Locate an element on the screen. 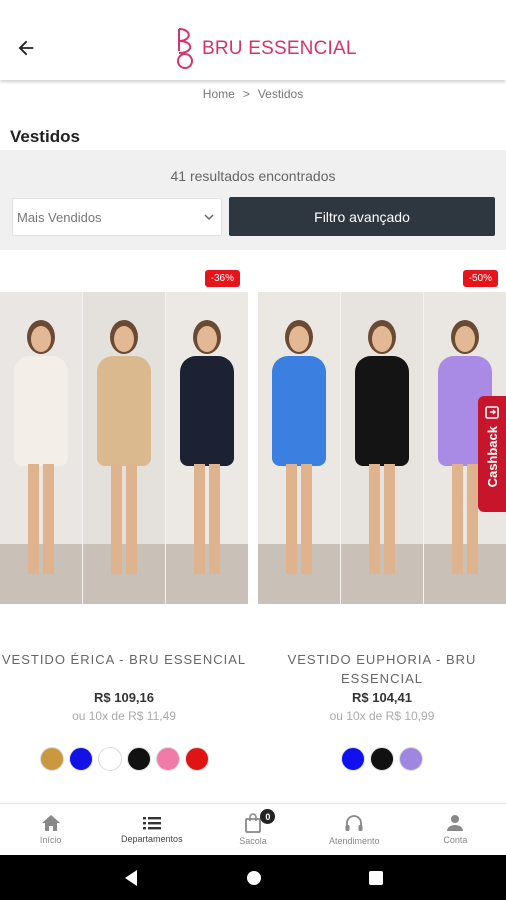  color-swatch-mustard is located at coordinates (51, 759).